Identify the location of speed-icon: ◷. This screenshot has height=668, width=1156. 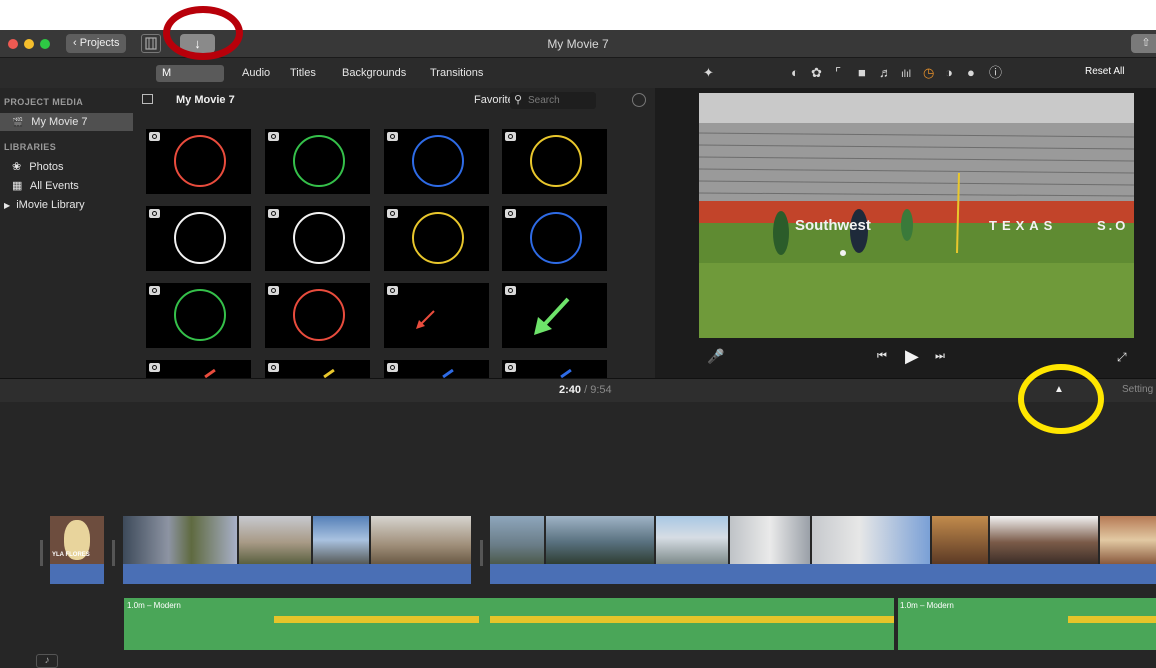
(928, 72).